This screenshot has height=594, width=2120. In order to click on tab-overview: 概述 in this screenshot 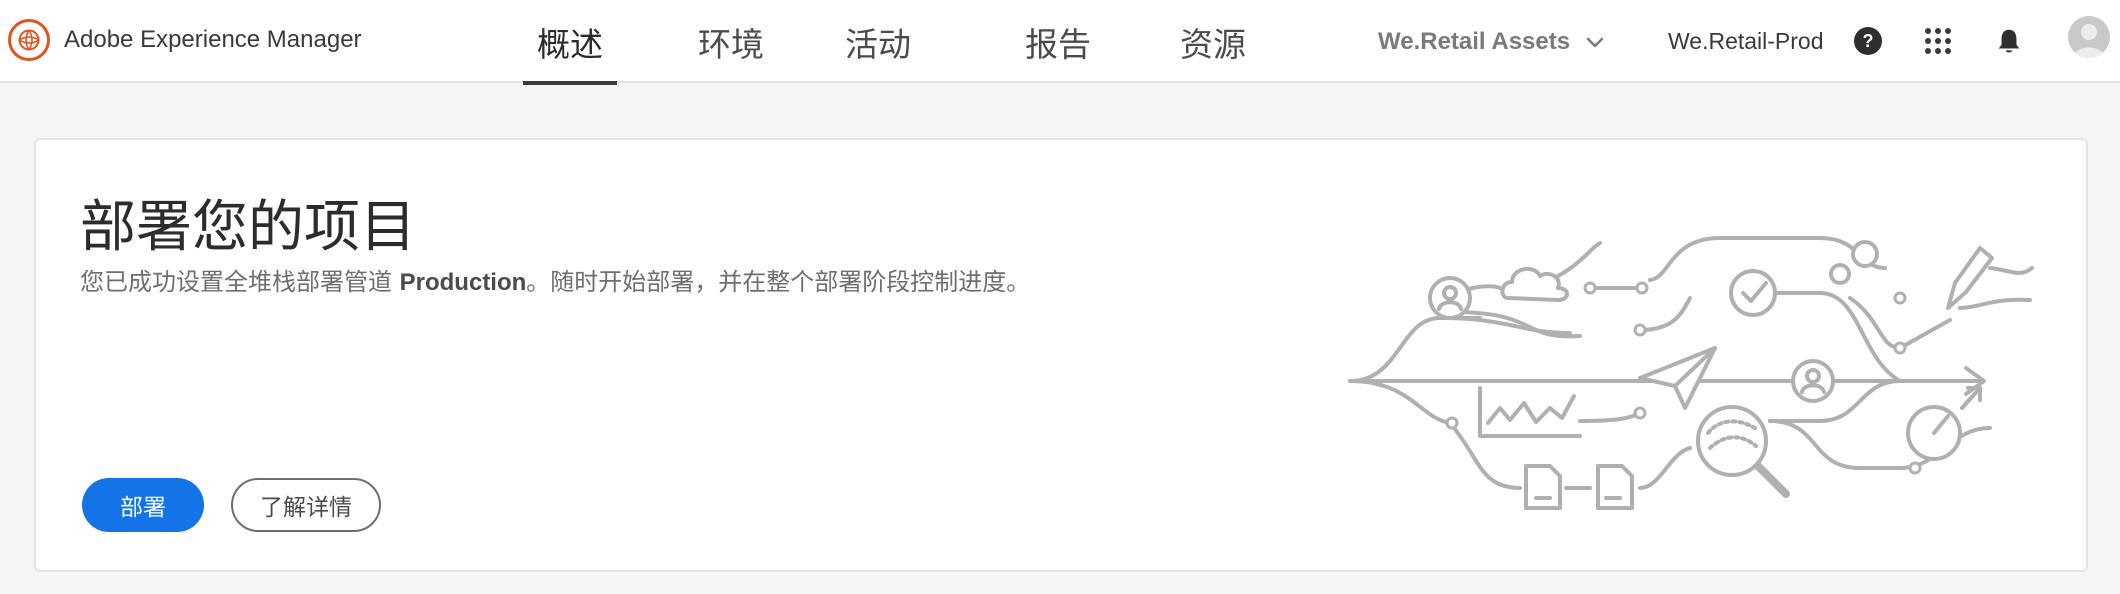, I will do `click(570, 42)`.